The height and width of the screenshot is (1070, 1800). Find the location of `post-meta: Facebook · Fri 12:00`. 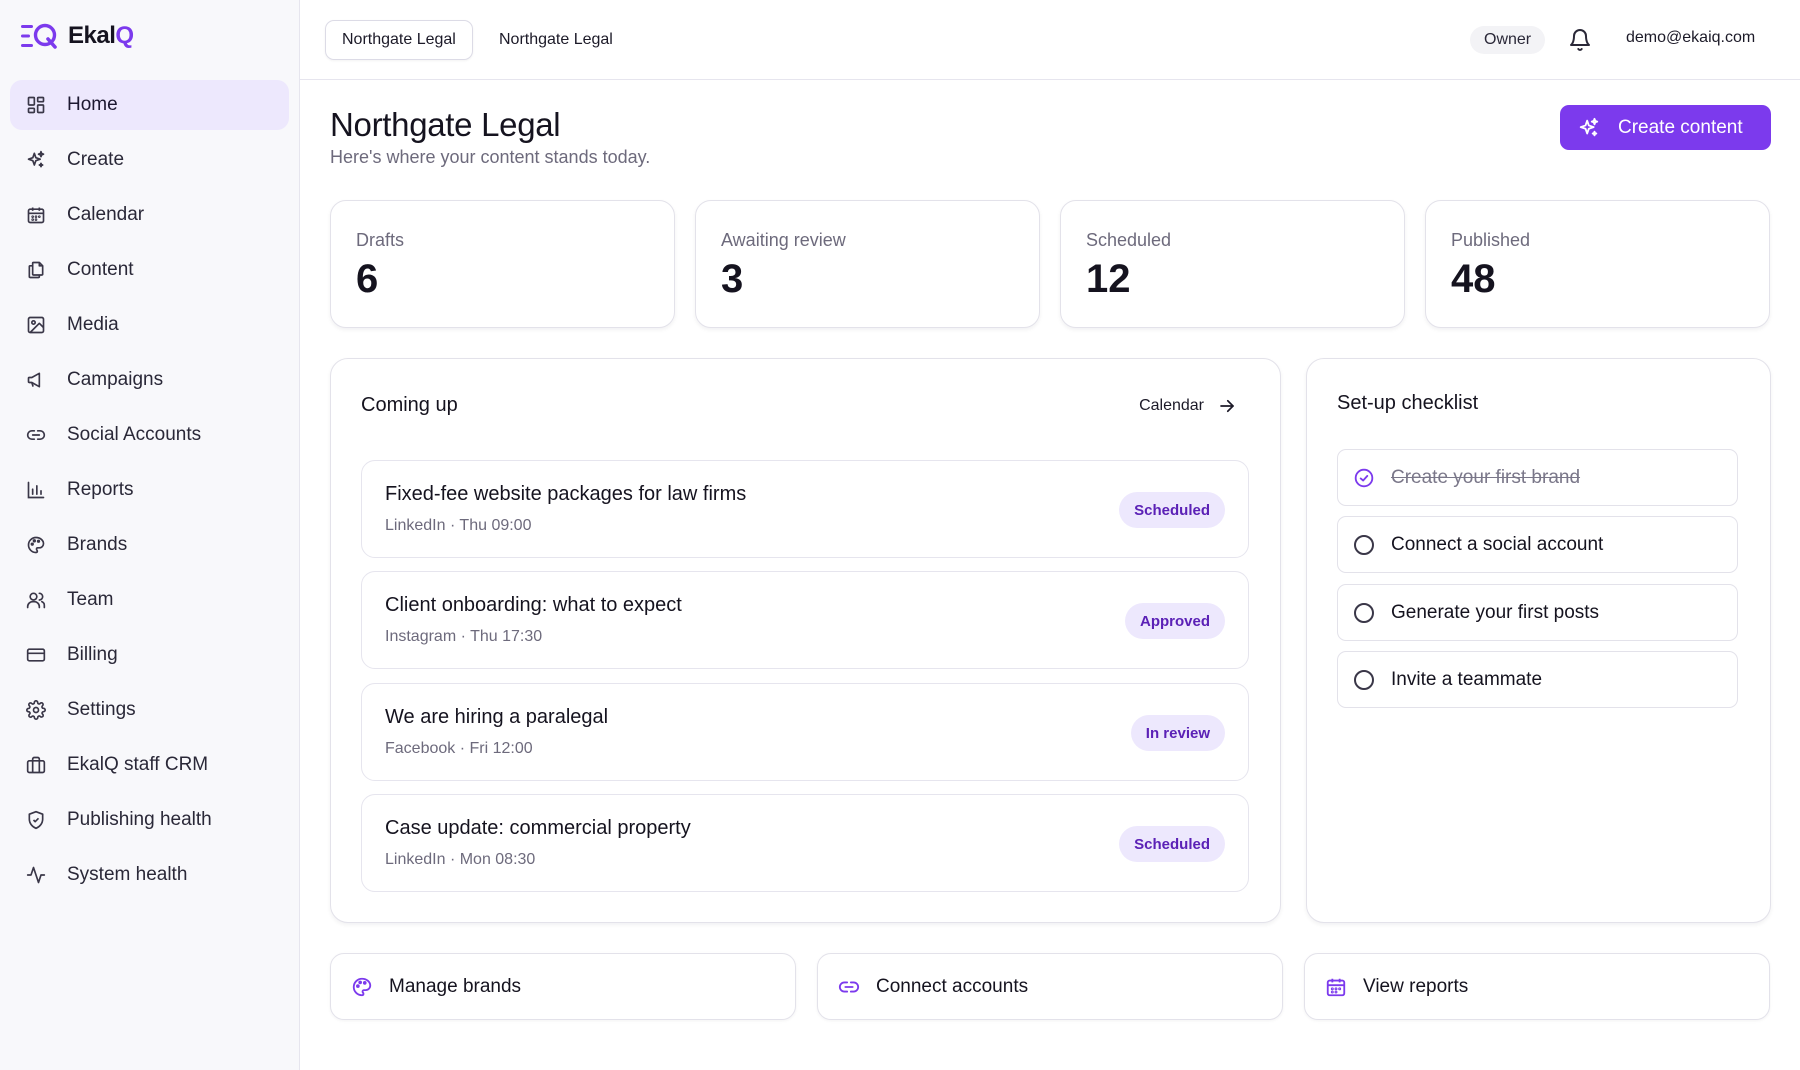

post-meta: Facebook · Fri 12:00 is located at coordinates (459, 748).